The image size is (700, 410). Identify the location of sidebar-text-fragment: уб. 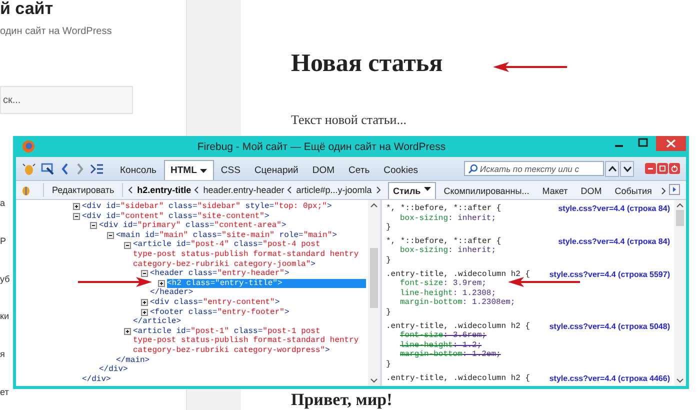
(5, 279).